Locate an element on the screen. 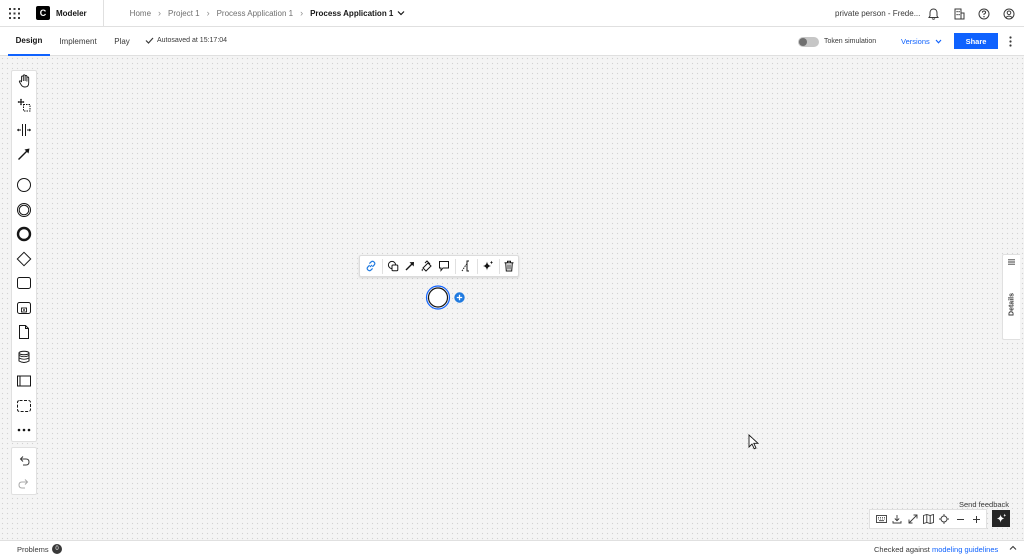 The height and width of the screenshot is (557, 1024). breadcrumb-process-application: Process Application 1 is located at coordinates (255, 13).